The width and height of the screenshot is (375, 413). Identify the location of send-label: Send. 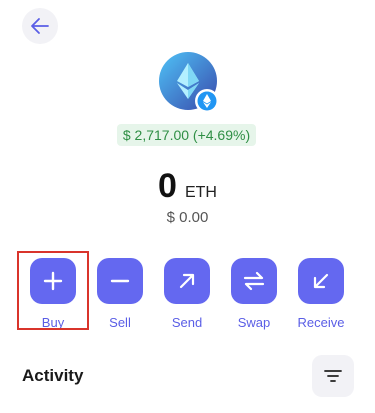
(187, 322).